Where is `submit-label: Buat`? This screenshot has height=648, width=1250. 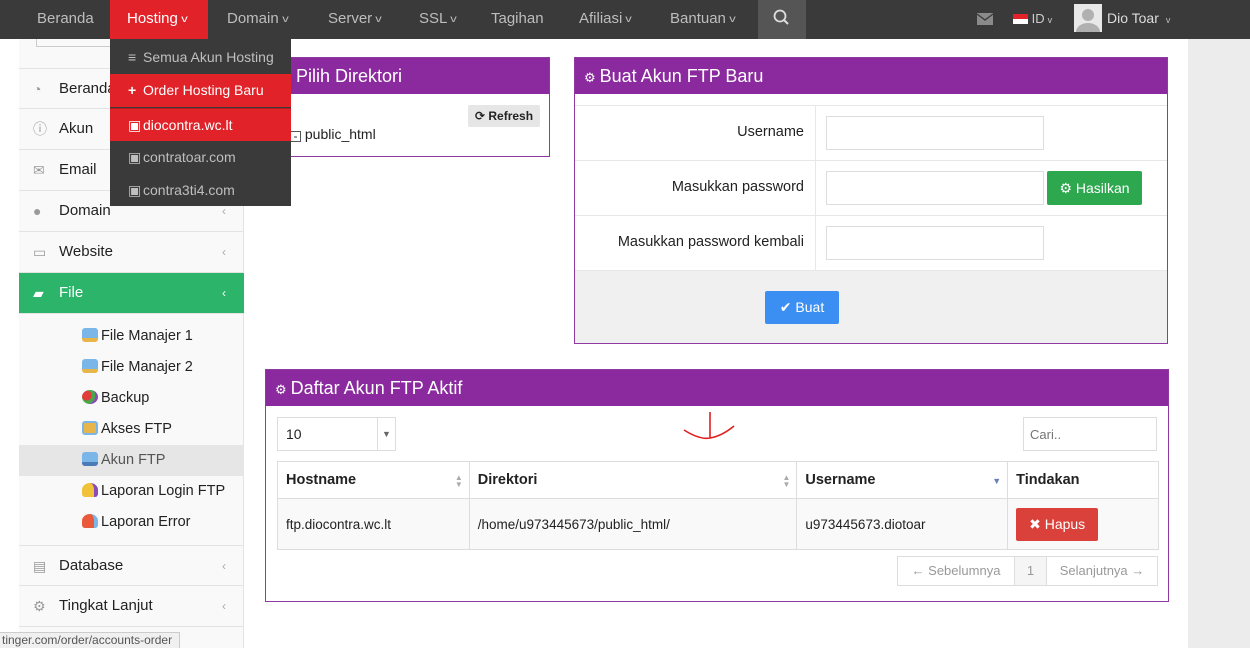
submit-label: Buat is located at coordinates (810, 307).